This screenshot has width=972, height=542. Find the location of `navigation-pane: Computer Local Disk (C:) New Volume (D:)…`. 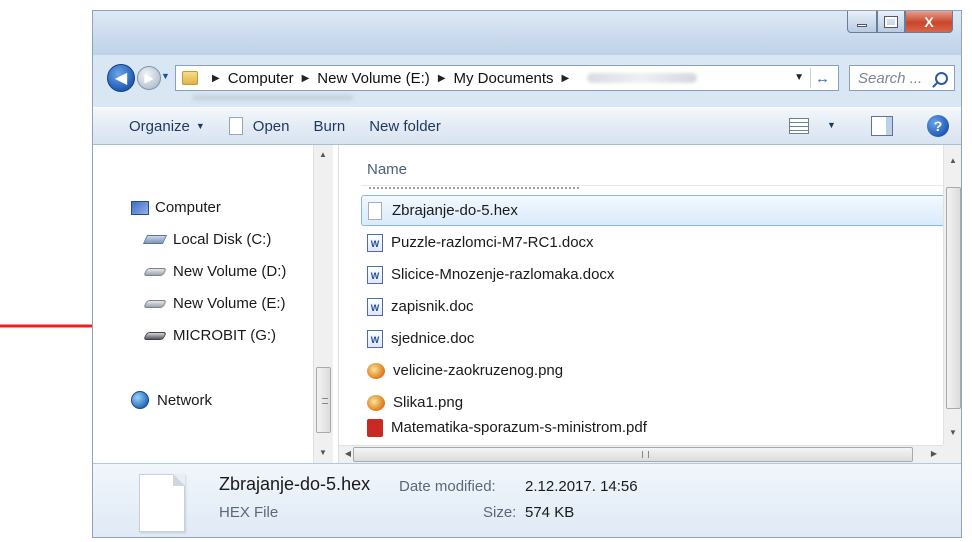

navigation-pane: Computer Local Disk (C:) New Volume (D:)… is located at coordinates (216, 304).